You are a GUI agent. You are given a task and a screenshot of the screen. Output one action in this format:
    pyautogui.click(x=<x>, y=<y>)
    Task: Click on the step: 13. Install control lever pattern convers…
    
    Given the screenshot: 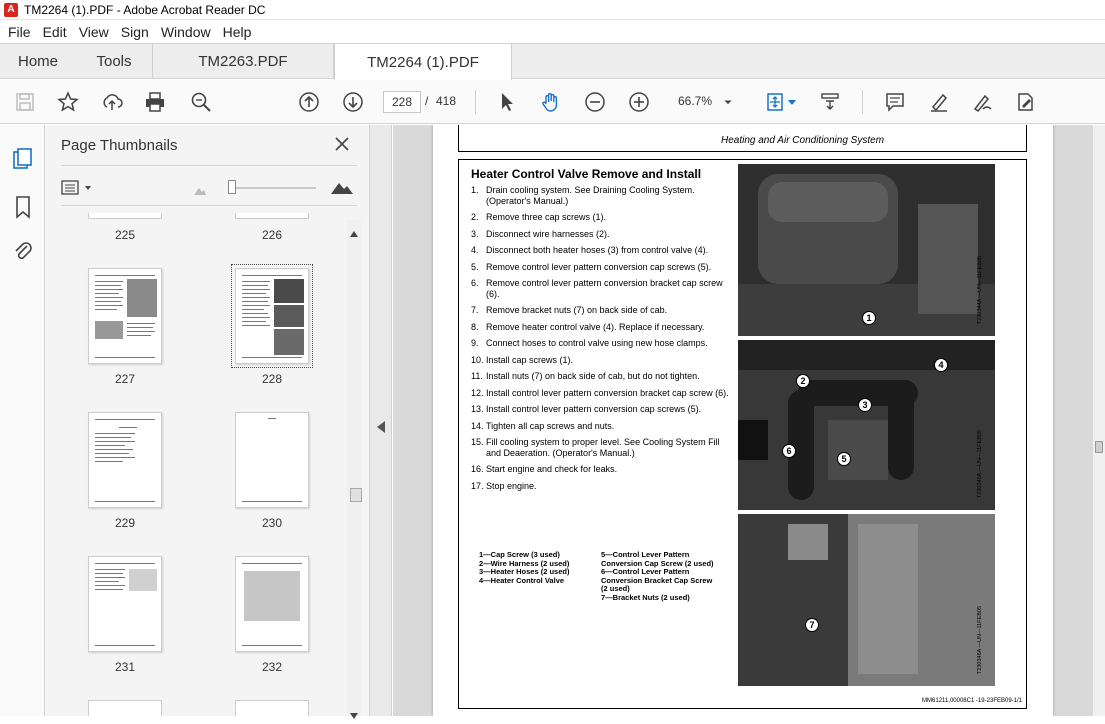 What is the action you would take?
    pyautogui.click(x=586, y=409)
    